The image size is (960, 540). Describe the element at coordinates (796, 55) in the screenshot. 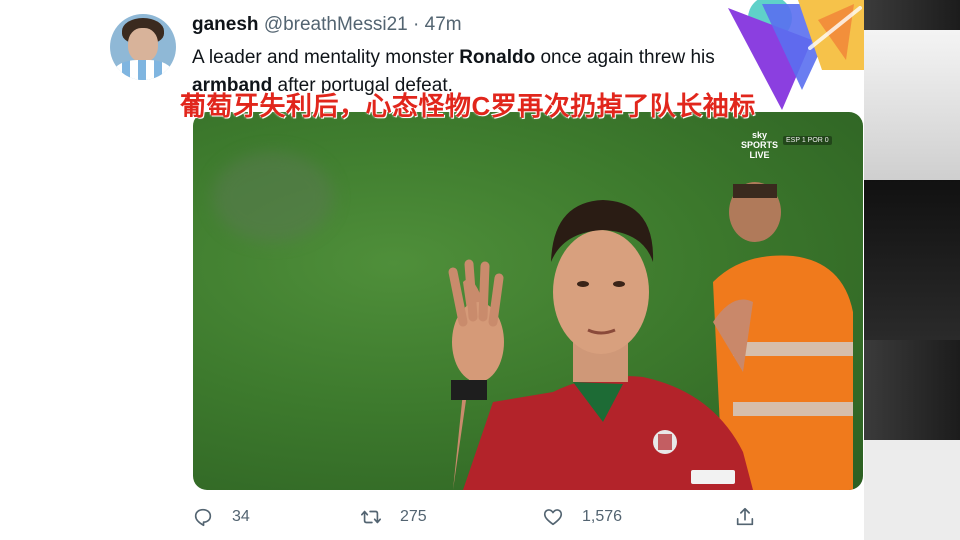

I see `watermark-logo-icon` at that location.